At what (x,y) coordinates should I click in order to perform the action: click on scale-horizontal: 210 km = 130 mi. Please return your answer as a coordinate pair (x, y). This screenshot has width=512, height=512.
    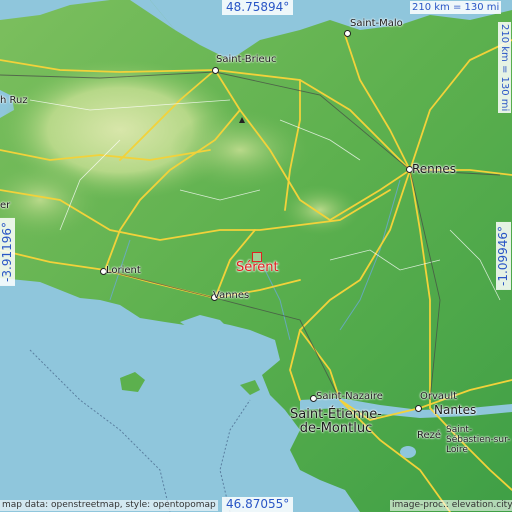
    Looking at the image, I should click on (456, 7).